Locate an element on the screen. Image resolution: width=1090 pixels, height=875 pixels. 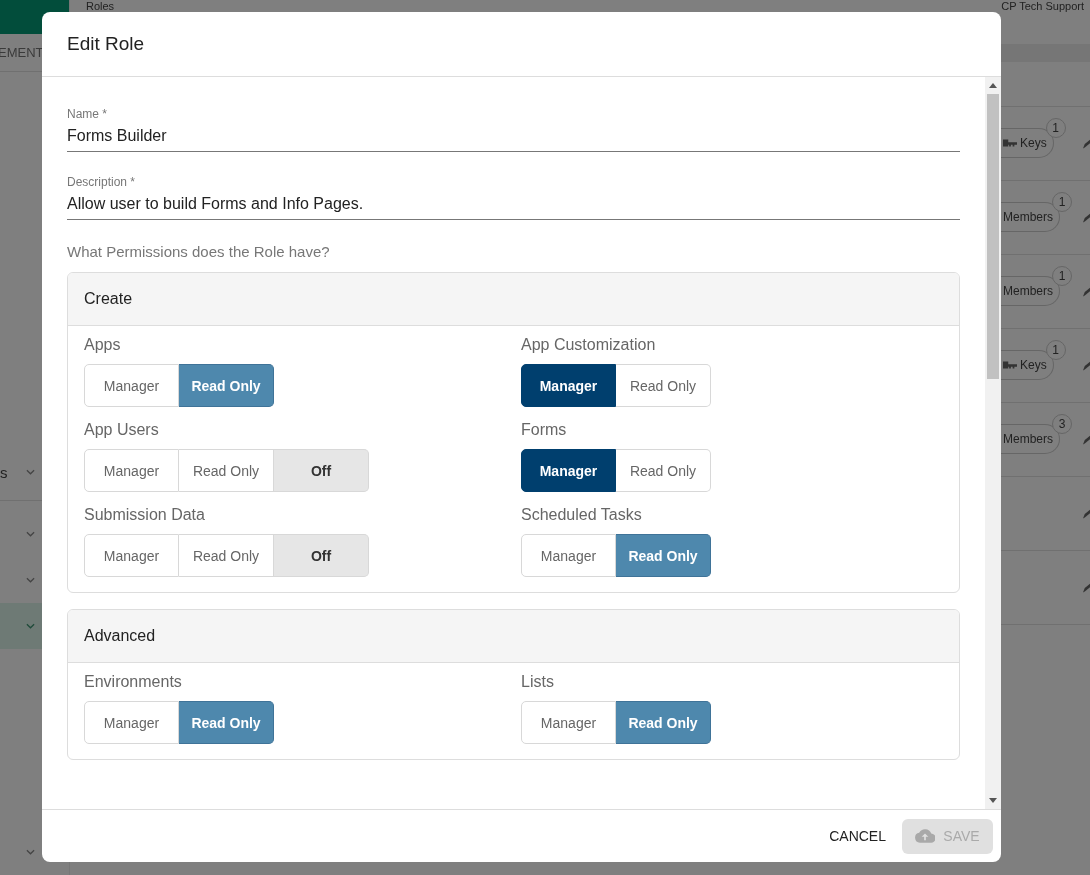
question-text: What Permissions does the Role have? is located at coordinates (199, 251).